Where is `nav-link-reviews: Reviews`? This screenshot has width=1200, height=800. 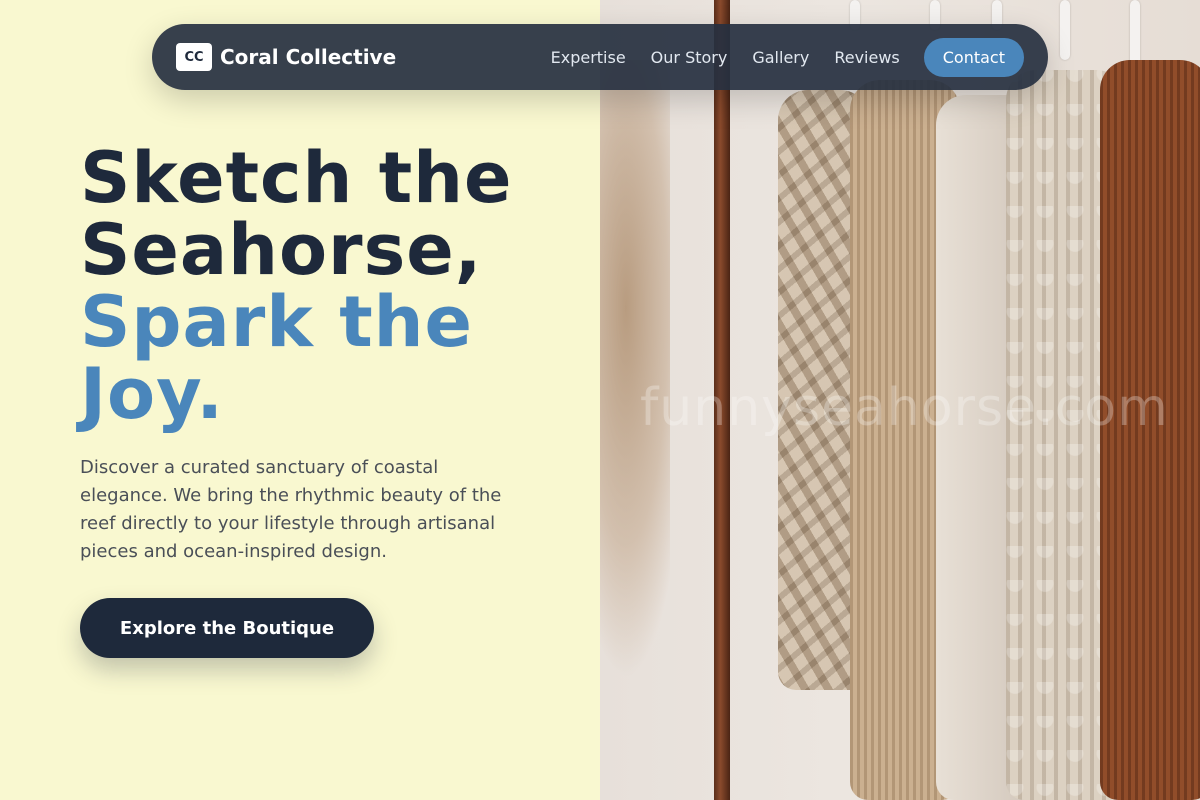
nav-link-reviews: Reviews is located at coordinates (866, 57).